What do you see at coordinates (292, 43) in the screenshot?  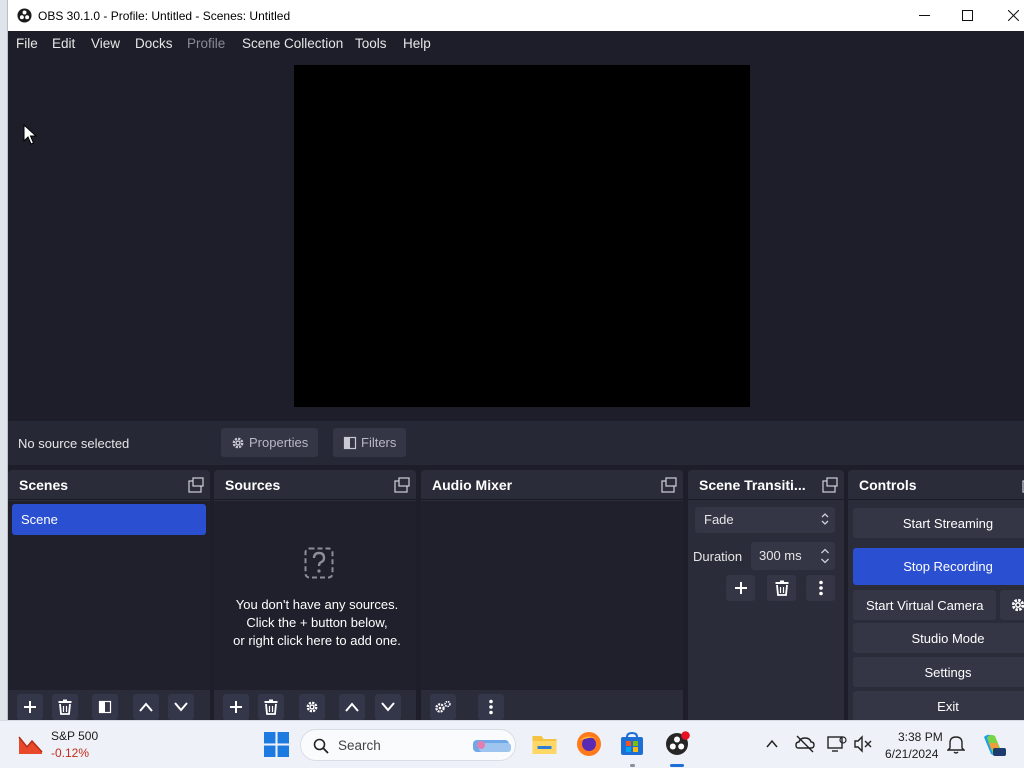 I see `menu-scene-collection: Scene Collection` at bounding box center [292, 43].